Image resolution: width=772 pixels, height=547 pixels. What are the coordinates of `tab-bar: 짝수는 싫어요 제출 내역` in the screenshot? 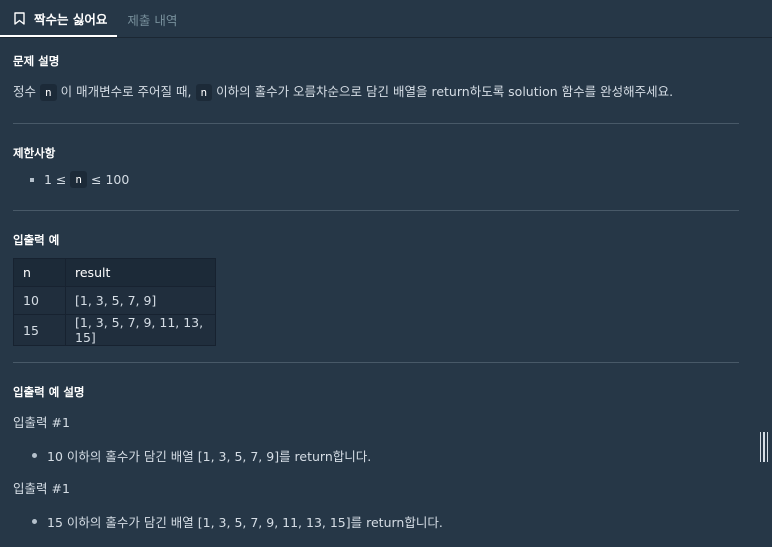 It's located at (386, 19).